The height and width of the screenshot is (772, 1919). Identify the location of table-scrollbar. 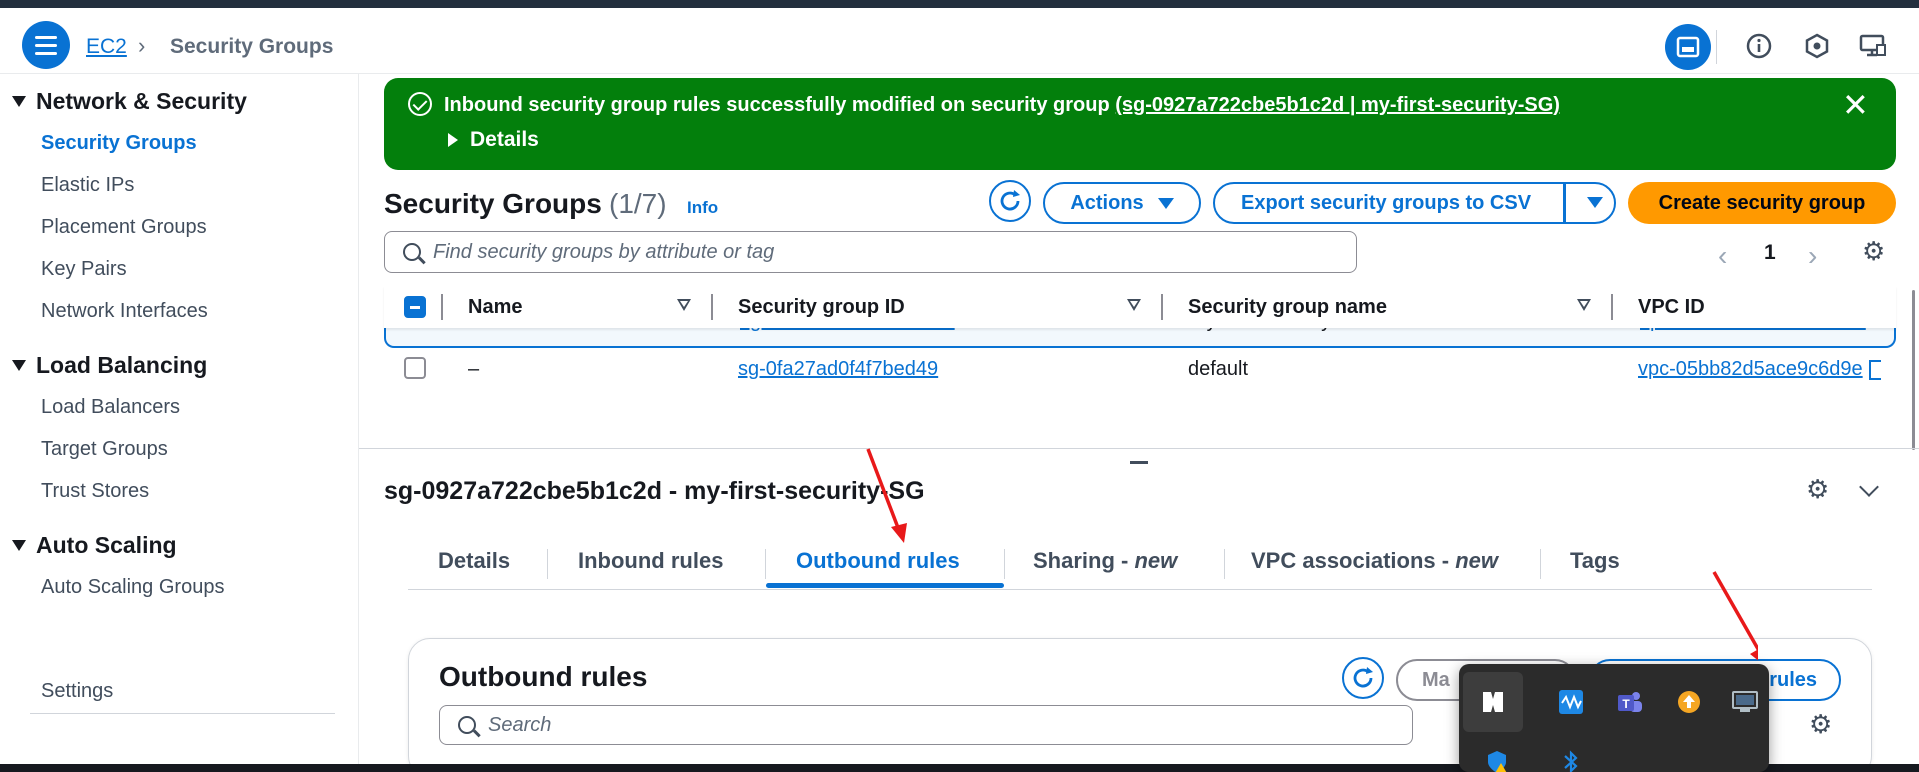
(1913, 370).